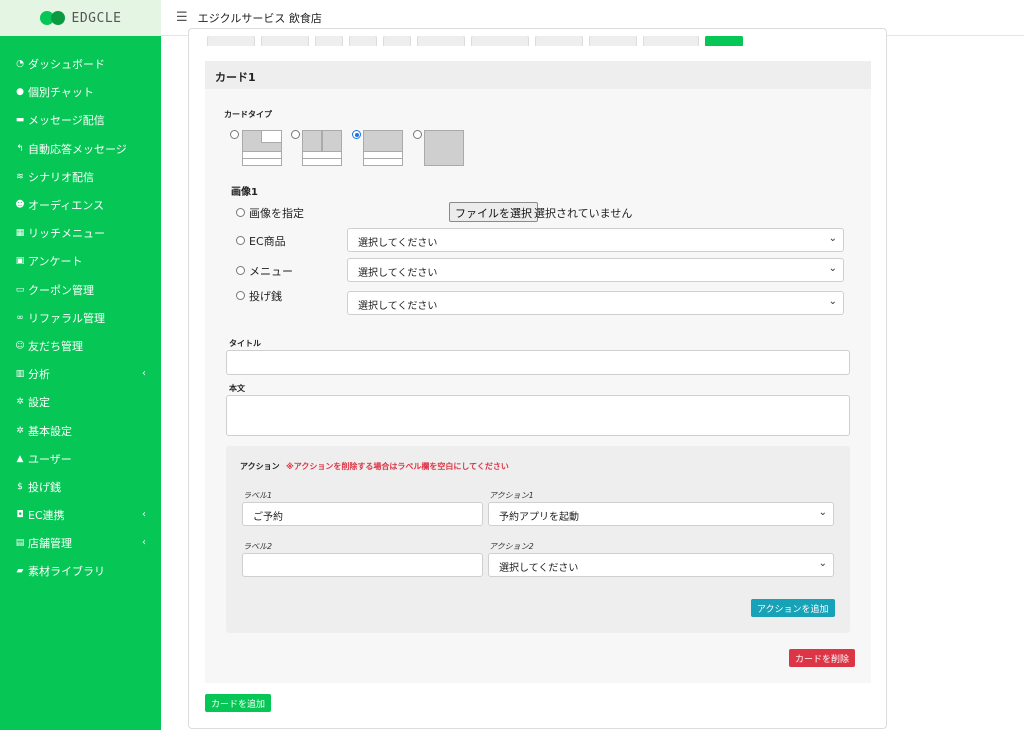  What do you see at coordinates (20, 515) in the screenshot?
I see `bag-icon: ◘` at bounding box center [20, 515].